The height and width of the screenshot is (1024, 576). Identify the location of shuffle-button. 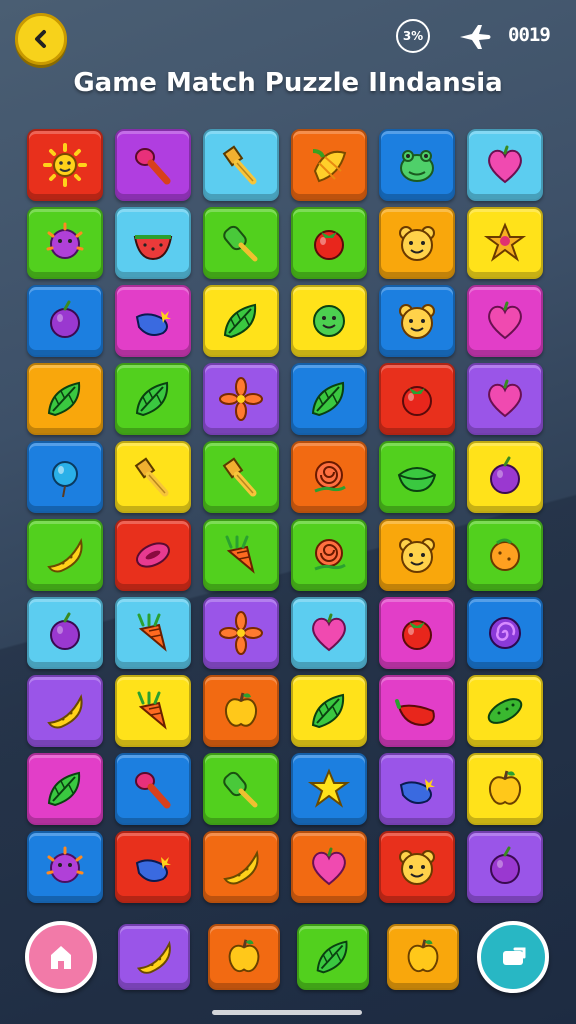
(513, 957).